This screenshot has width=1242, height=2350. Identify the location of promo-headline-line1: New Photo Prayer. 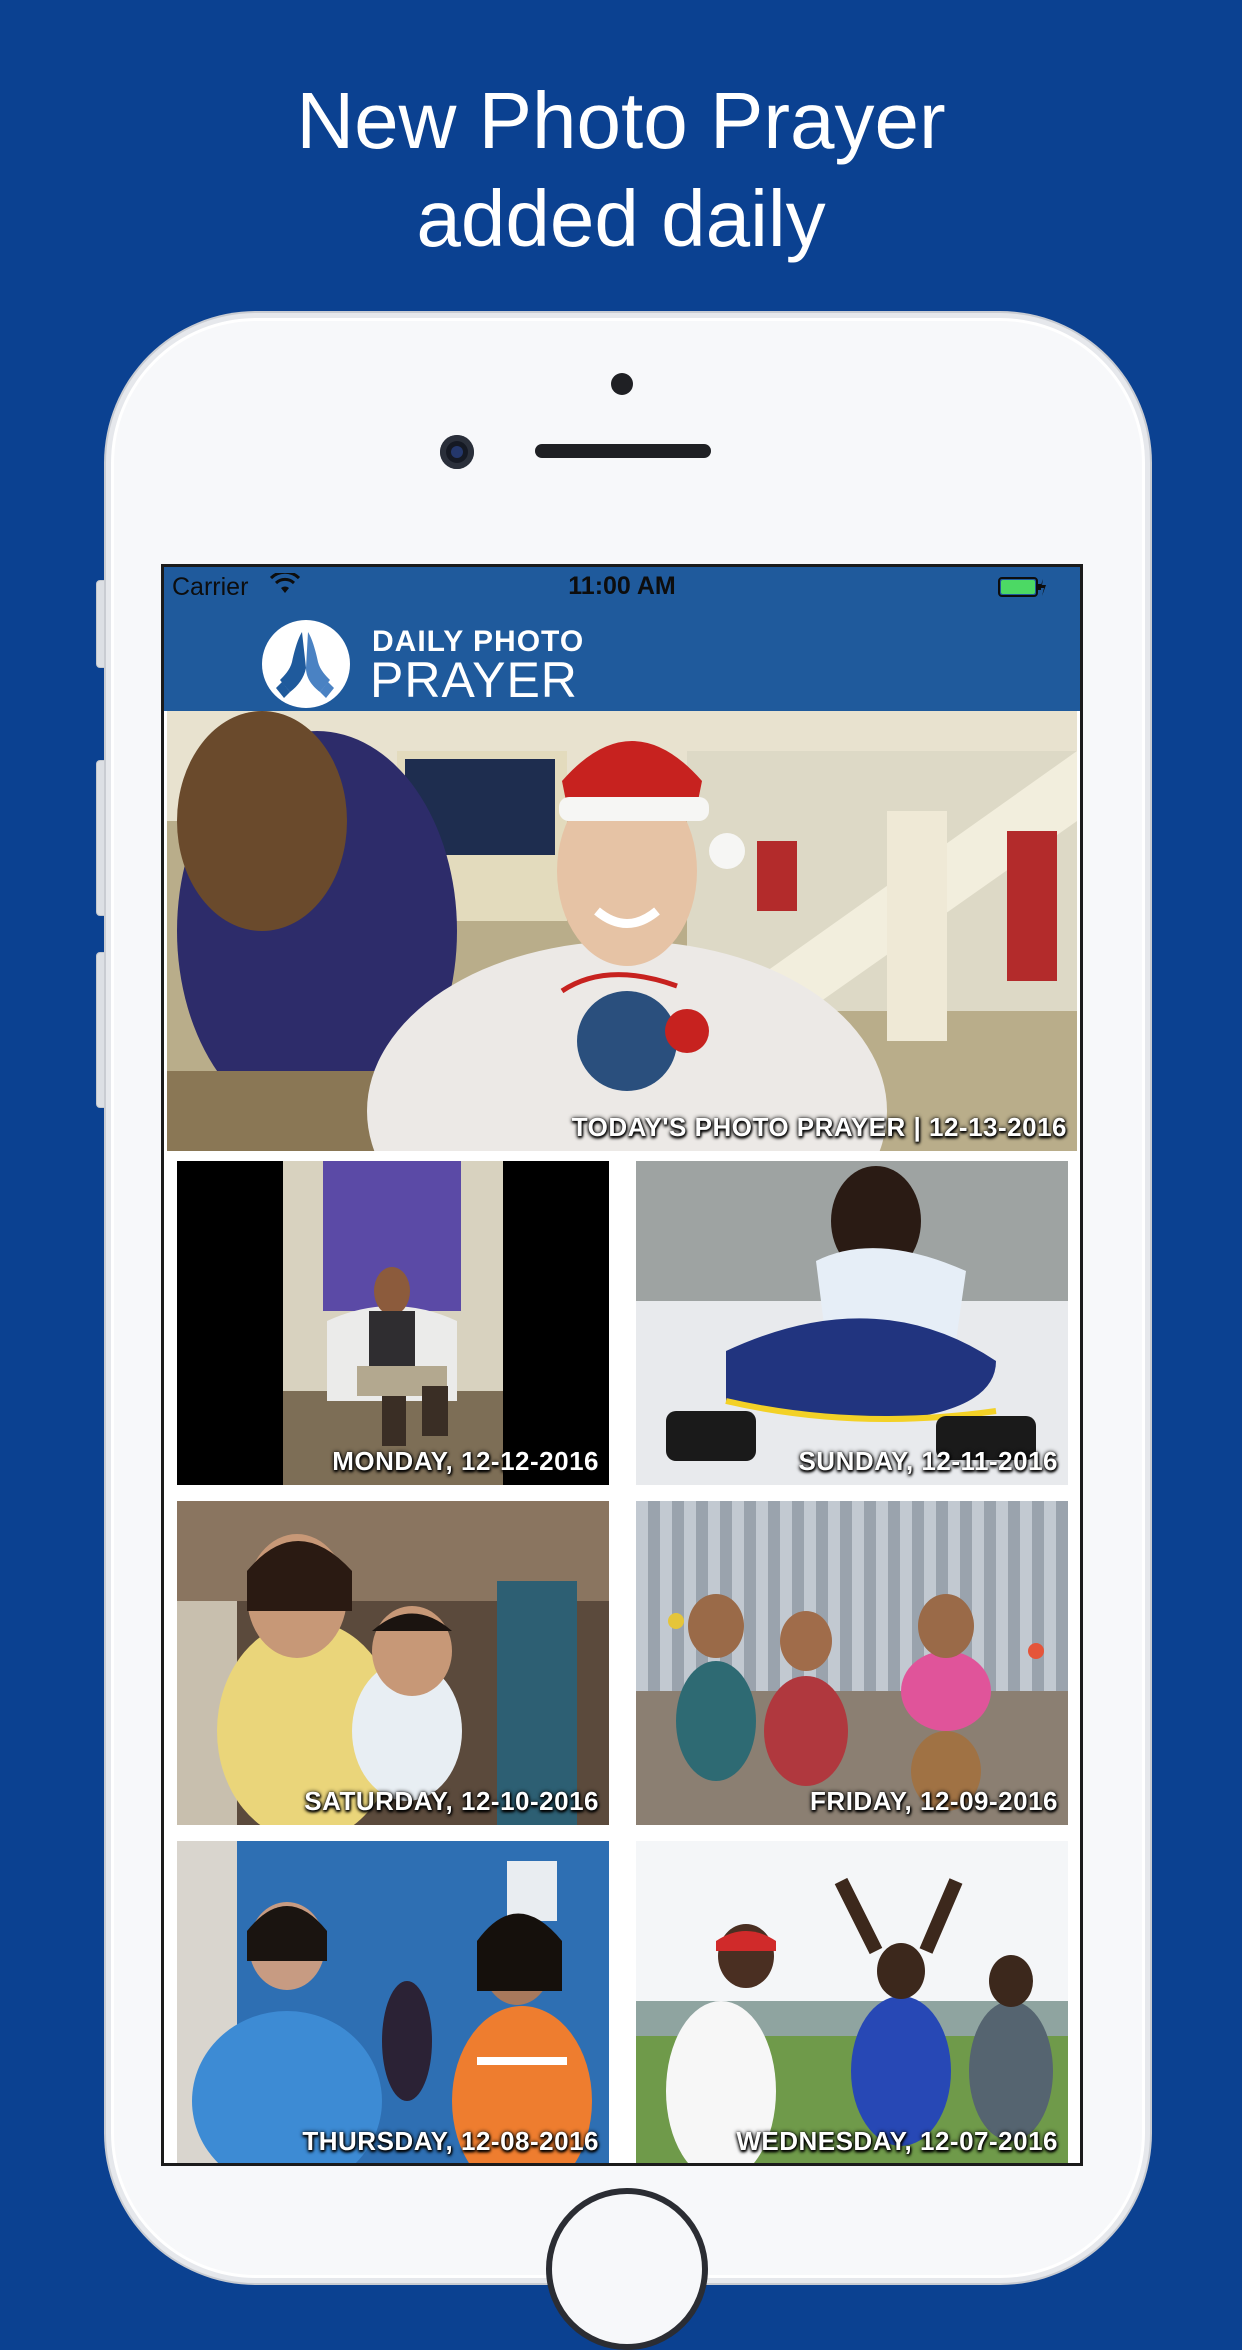
(621, 120).